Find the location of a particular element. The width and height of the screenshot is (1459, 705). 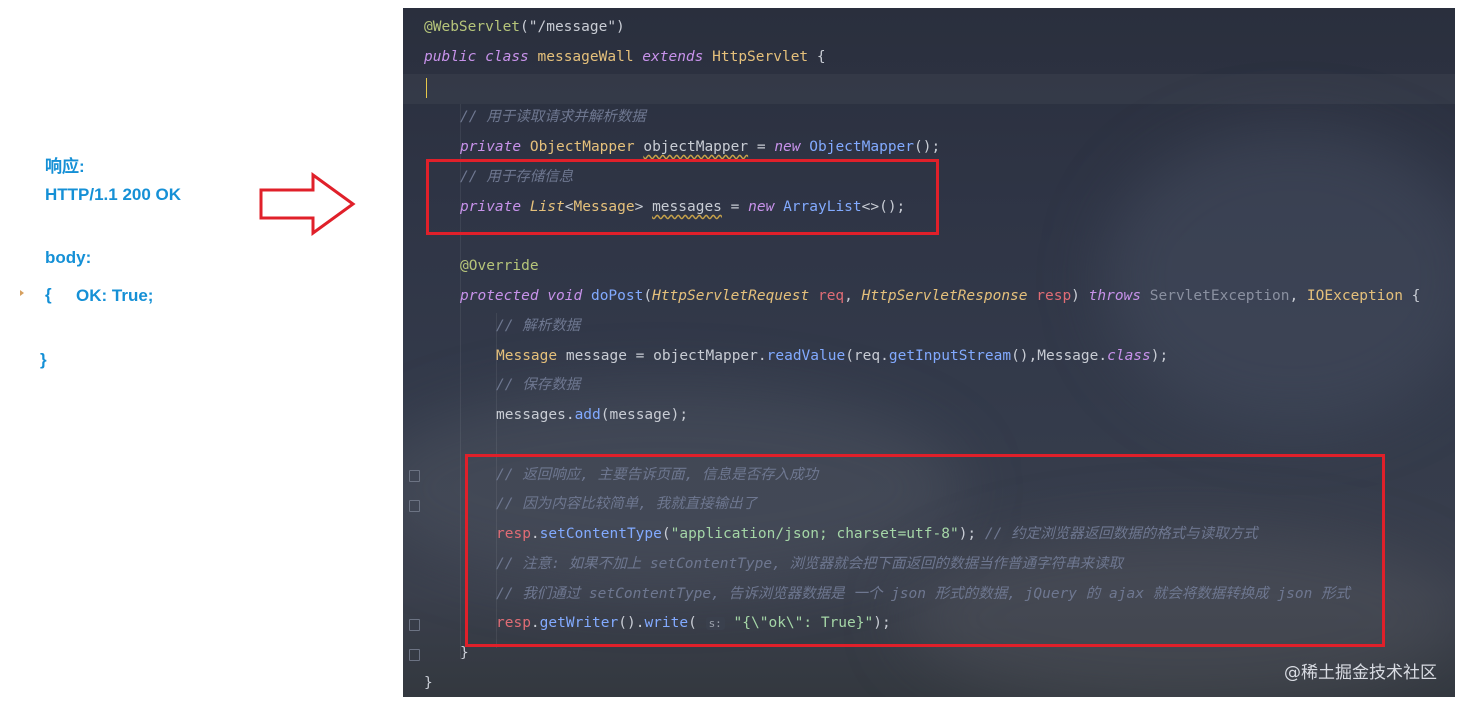

watermark: @稀土掘金技术社区 is located at coordinates (1360, 673).